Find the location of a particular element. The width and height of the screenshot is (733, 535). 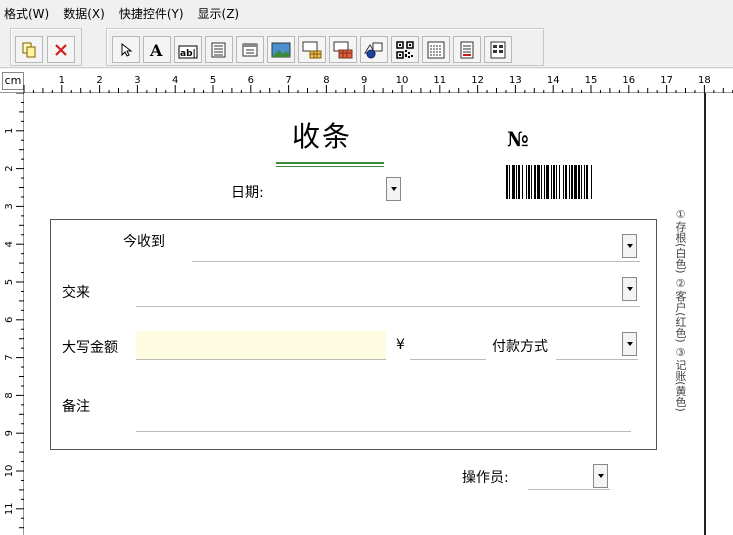

payment-method-dropdown is located at coordinates (629, 344).